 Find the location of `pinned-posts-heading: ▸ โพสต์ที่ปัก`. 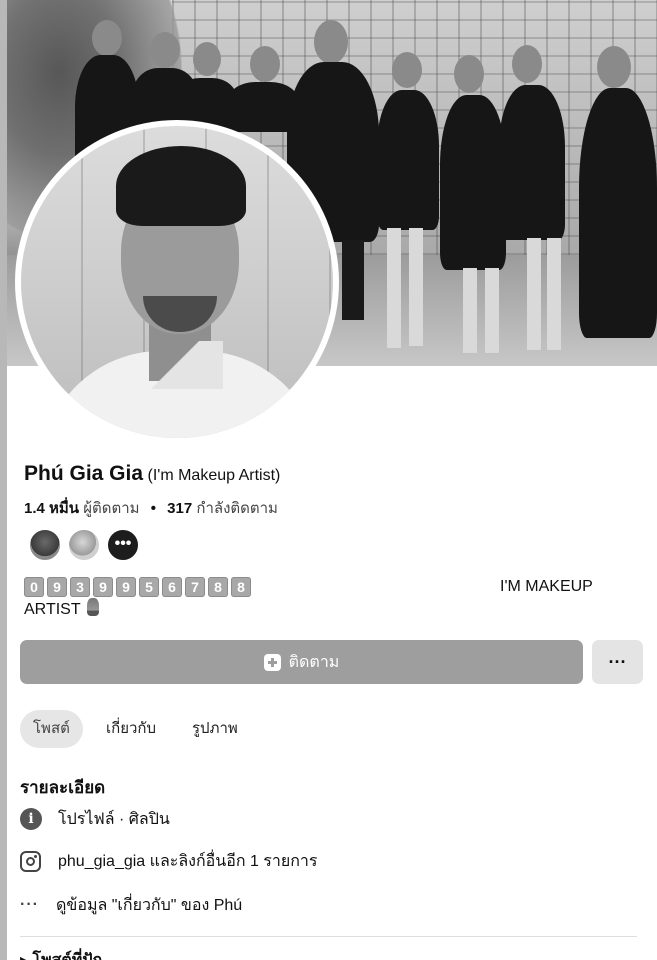

pinned-posts-heading: ▸ โพสต์ที่ปัก is located at coordinates (61, 954).